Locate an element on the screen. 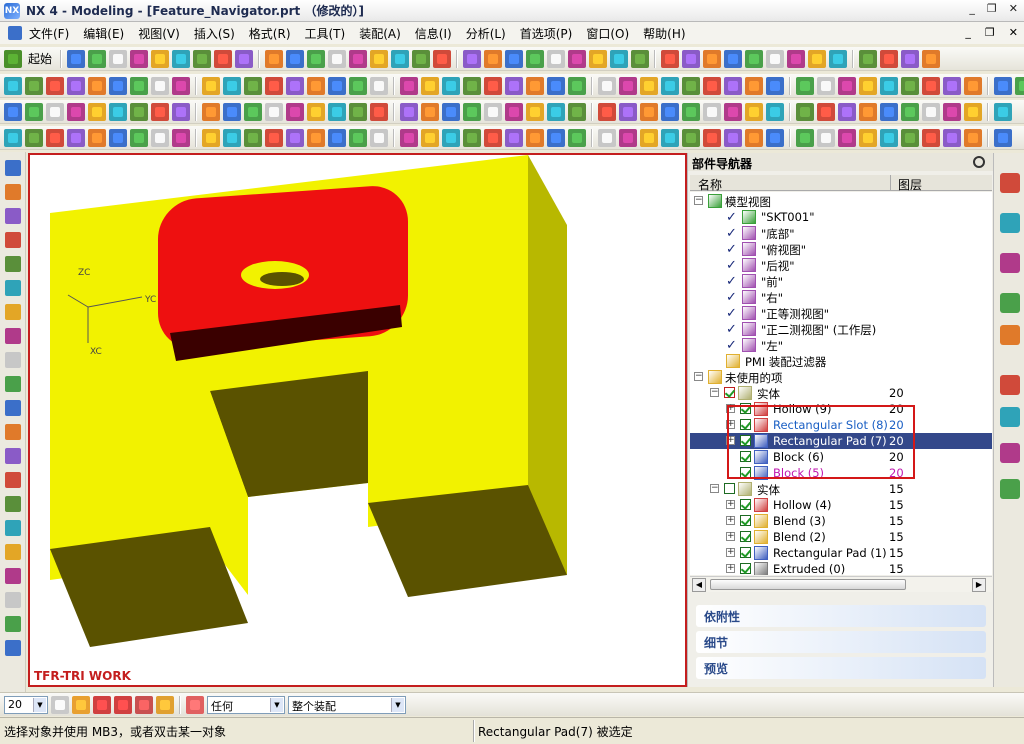  select-icon is located at coordinates (60, 704).